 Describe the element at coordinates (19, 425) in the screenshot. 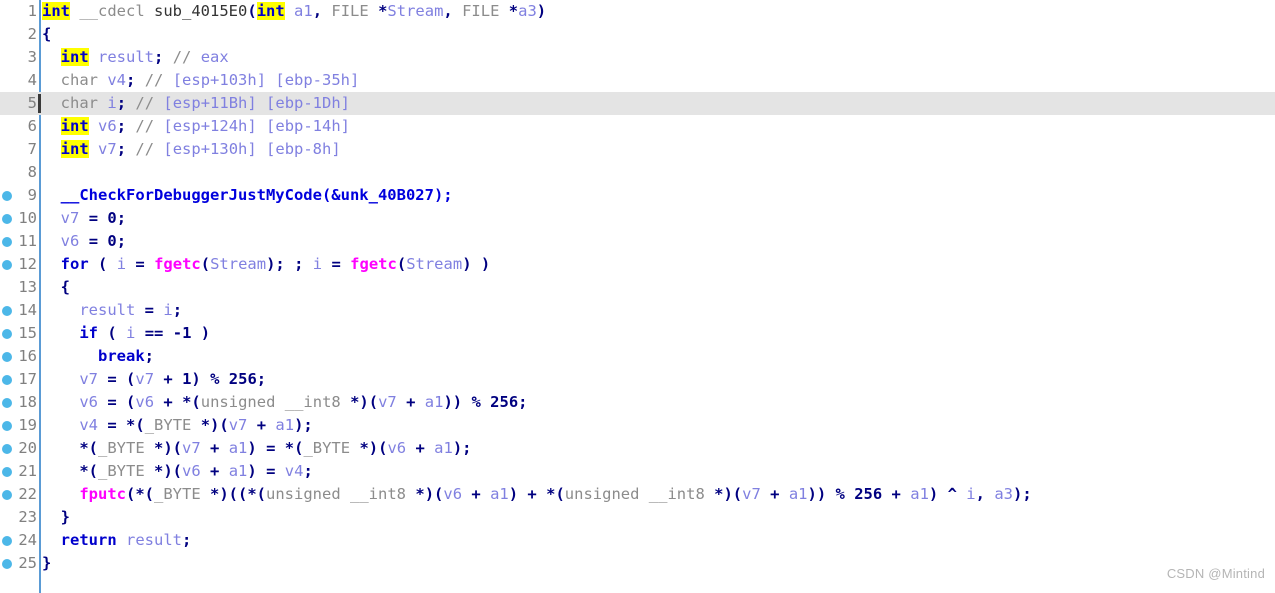

I see `line-gutter: 19` at that location.